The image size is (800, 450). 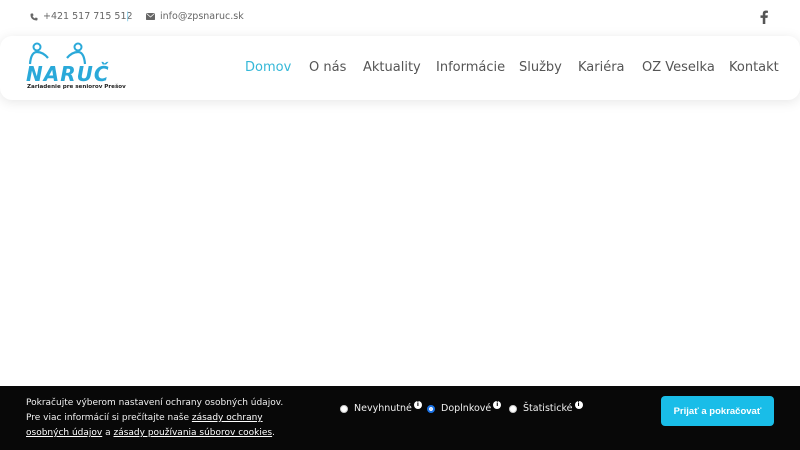 What do you see at coordinates (192, 433) in the screenshot?
I see `cookie-policy-link: zásady používania súborov cookies` at bounding box center [192, 433].